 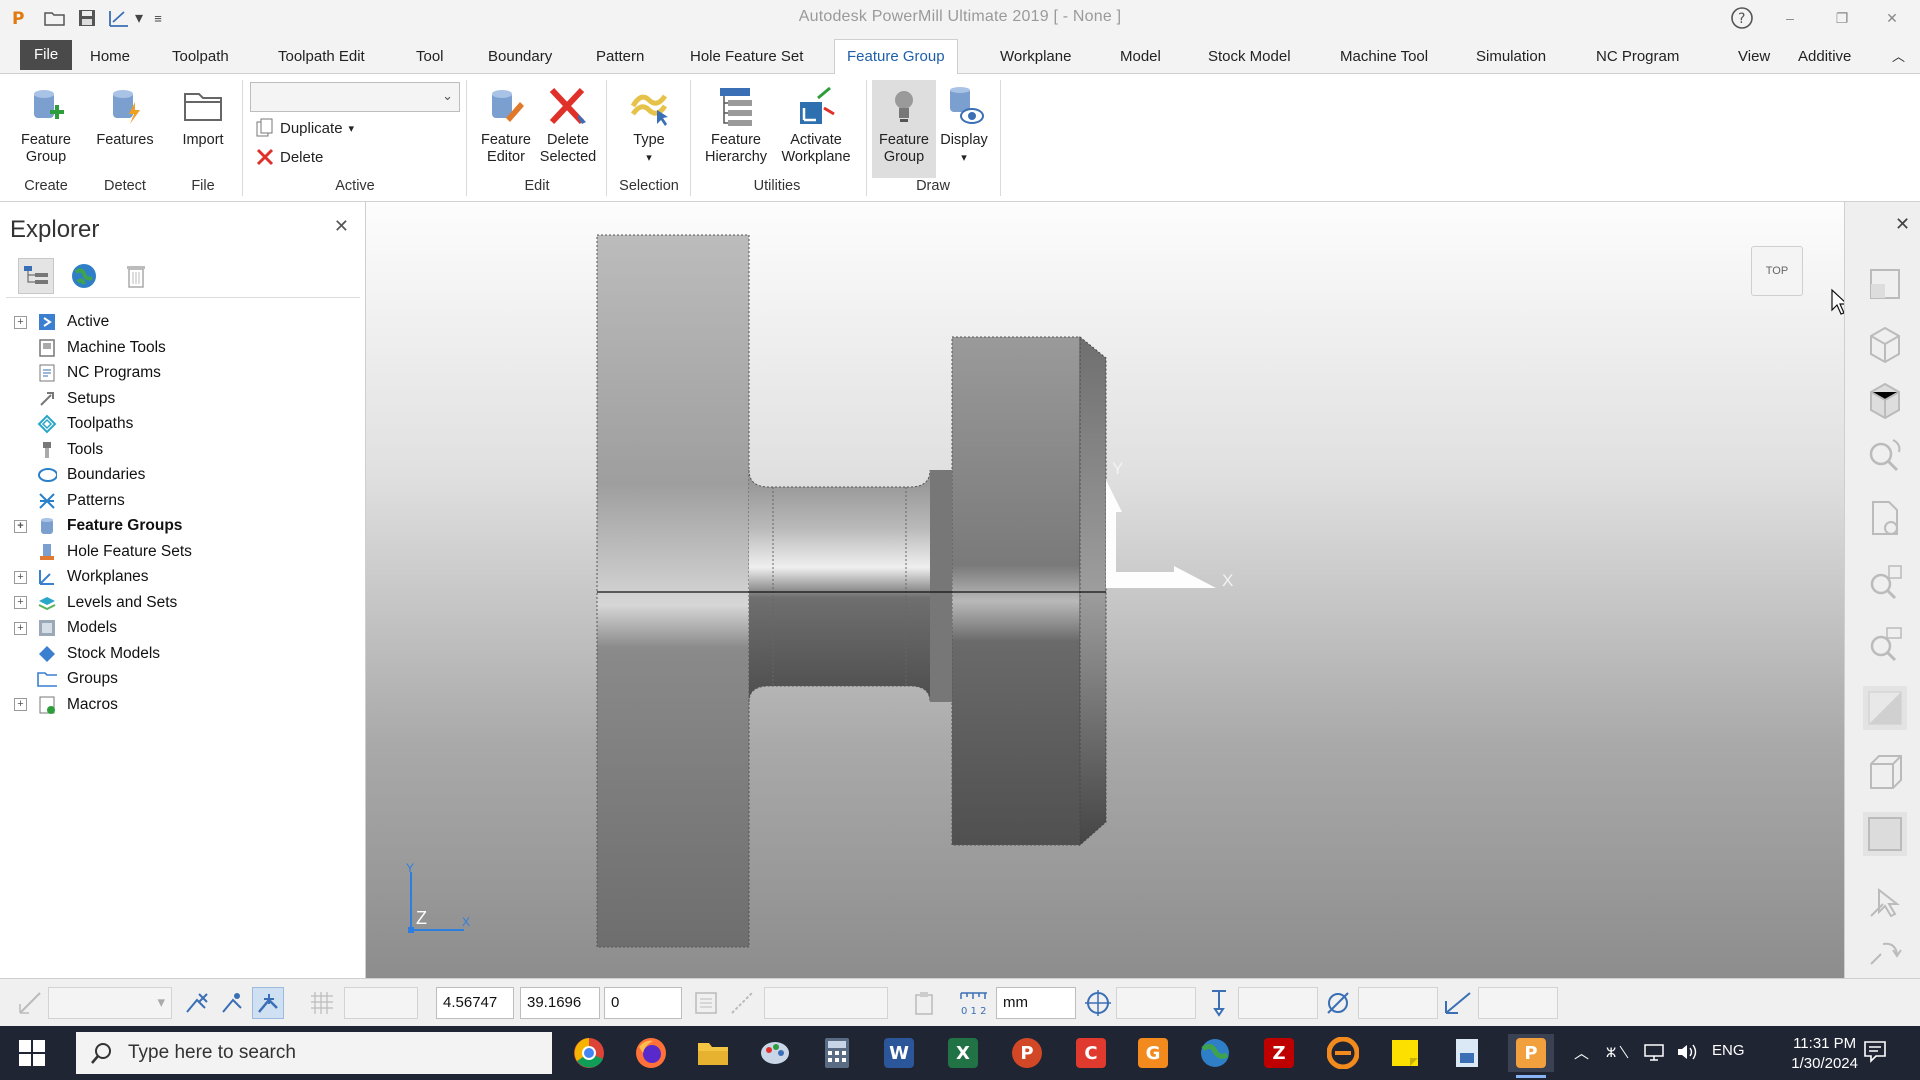 What do you see at coordinates (1898, 57) in the screenshot?
I see `collapse-ribbon-icon: ︿` at bounding box center [1898, 57].